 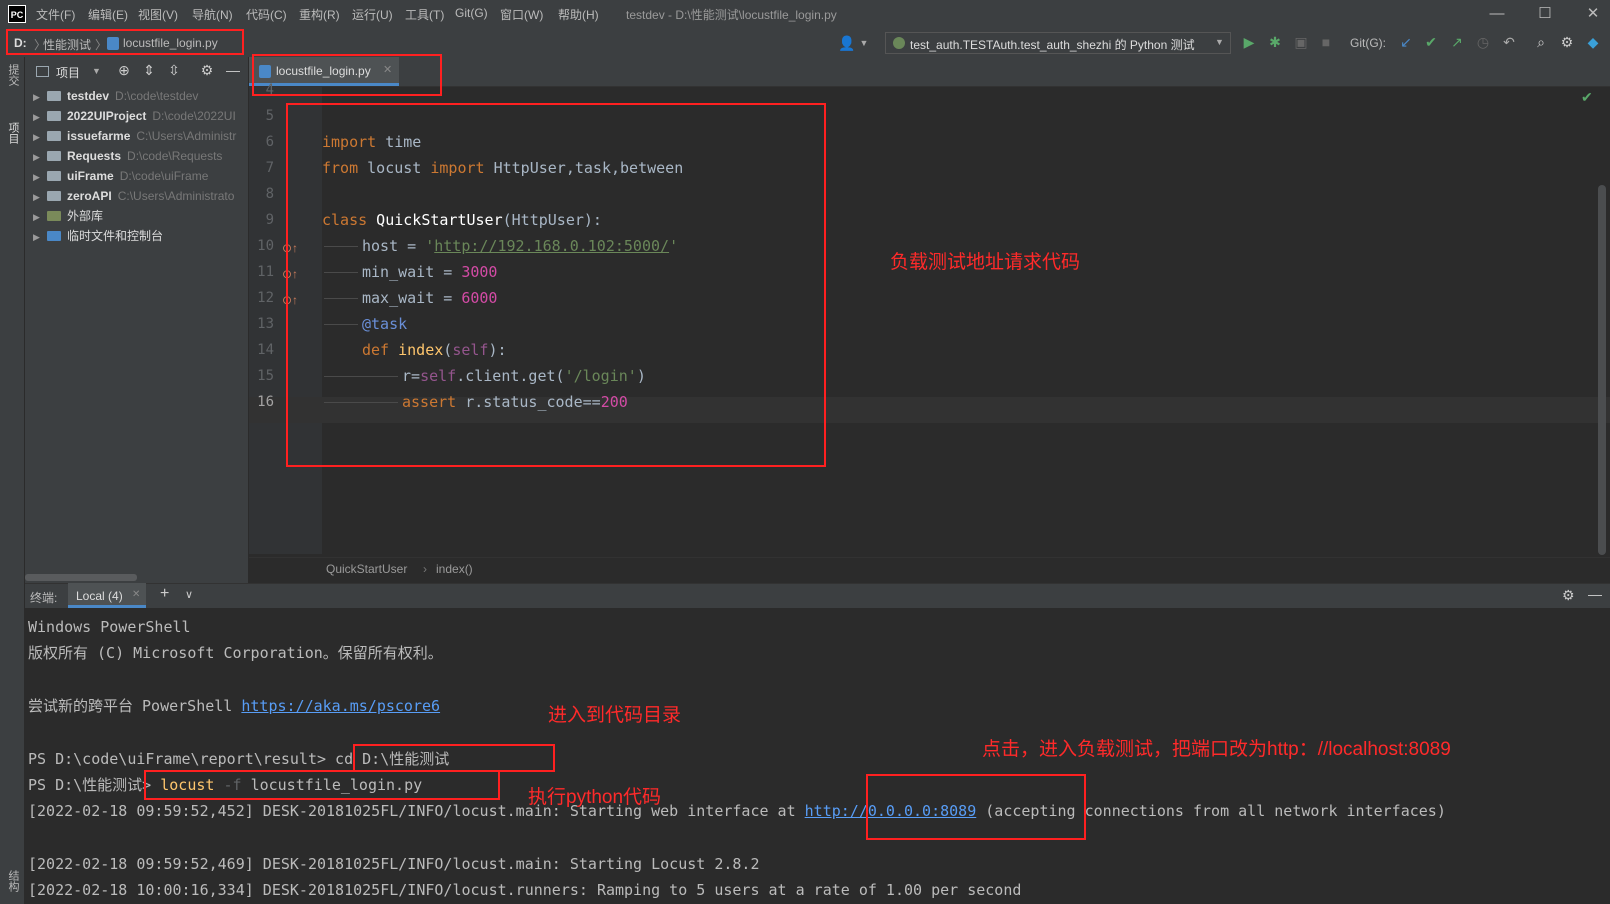 What do you see at coordinates (189, 594) in the screenshot?
I see `chevron-down-icon: ∨` at bounding box center [189, 594].